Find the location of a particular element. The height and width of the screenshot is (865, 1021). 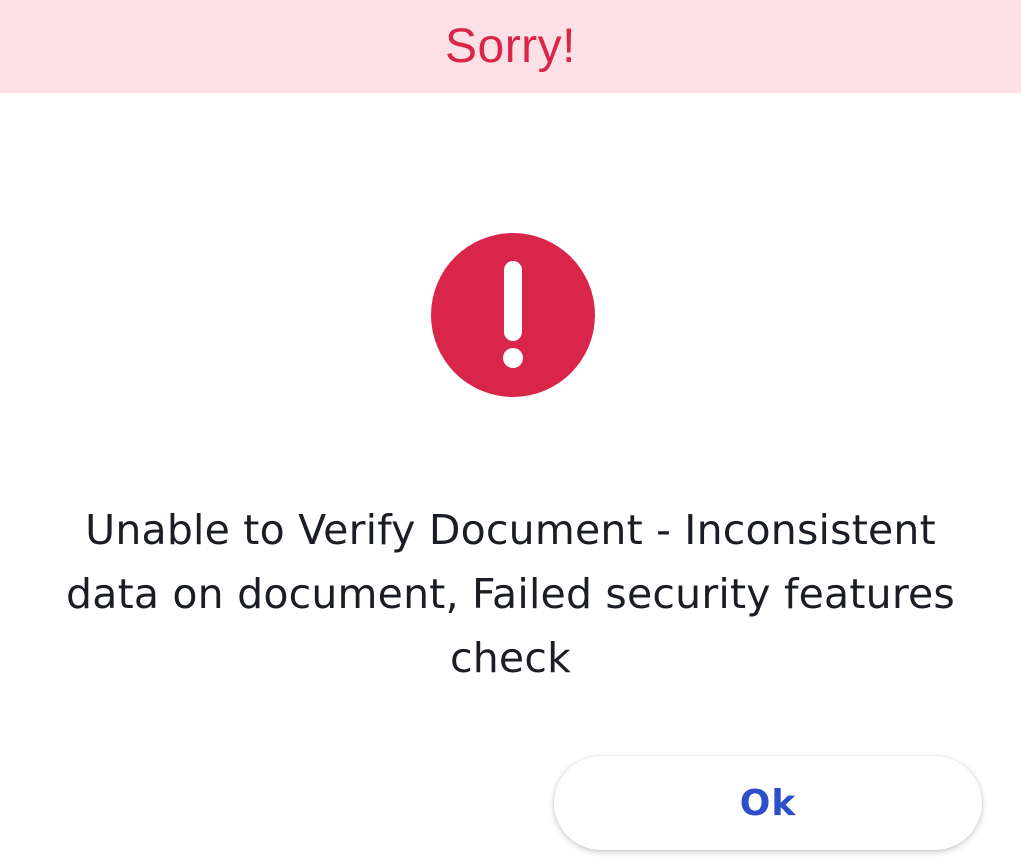

ok-button-label: Ok is located at coordinates (768, 803).